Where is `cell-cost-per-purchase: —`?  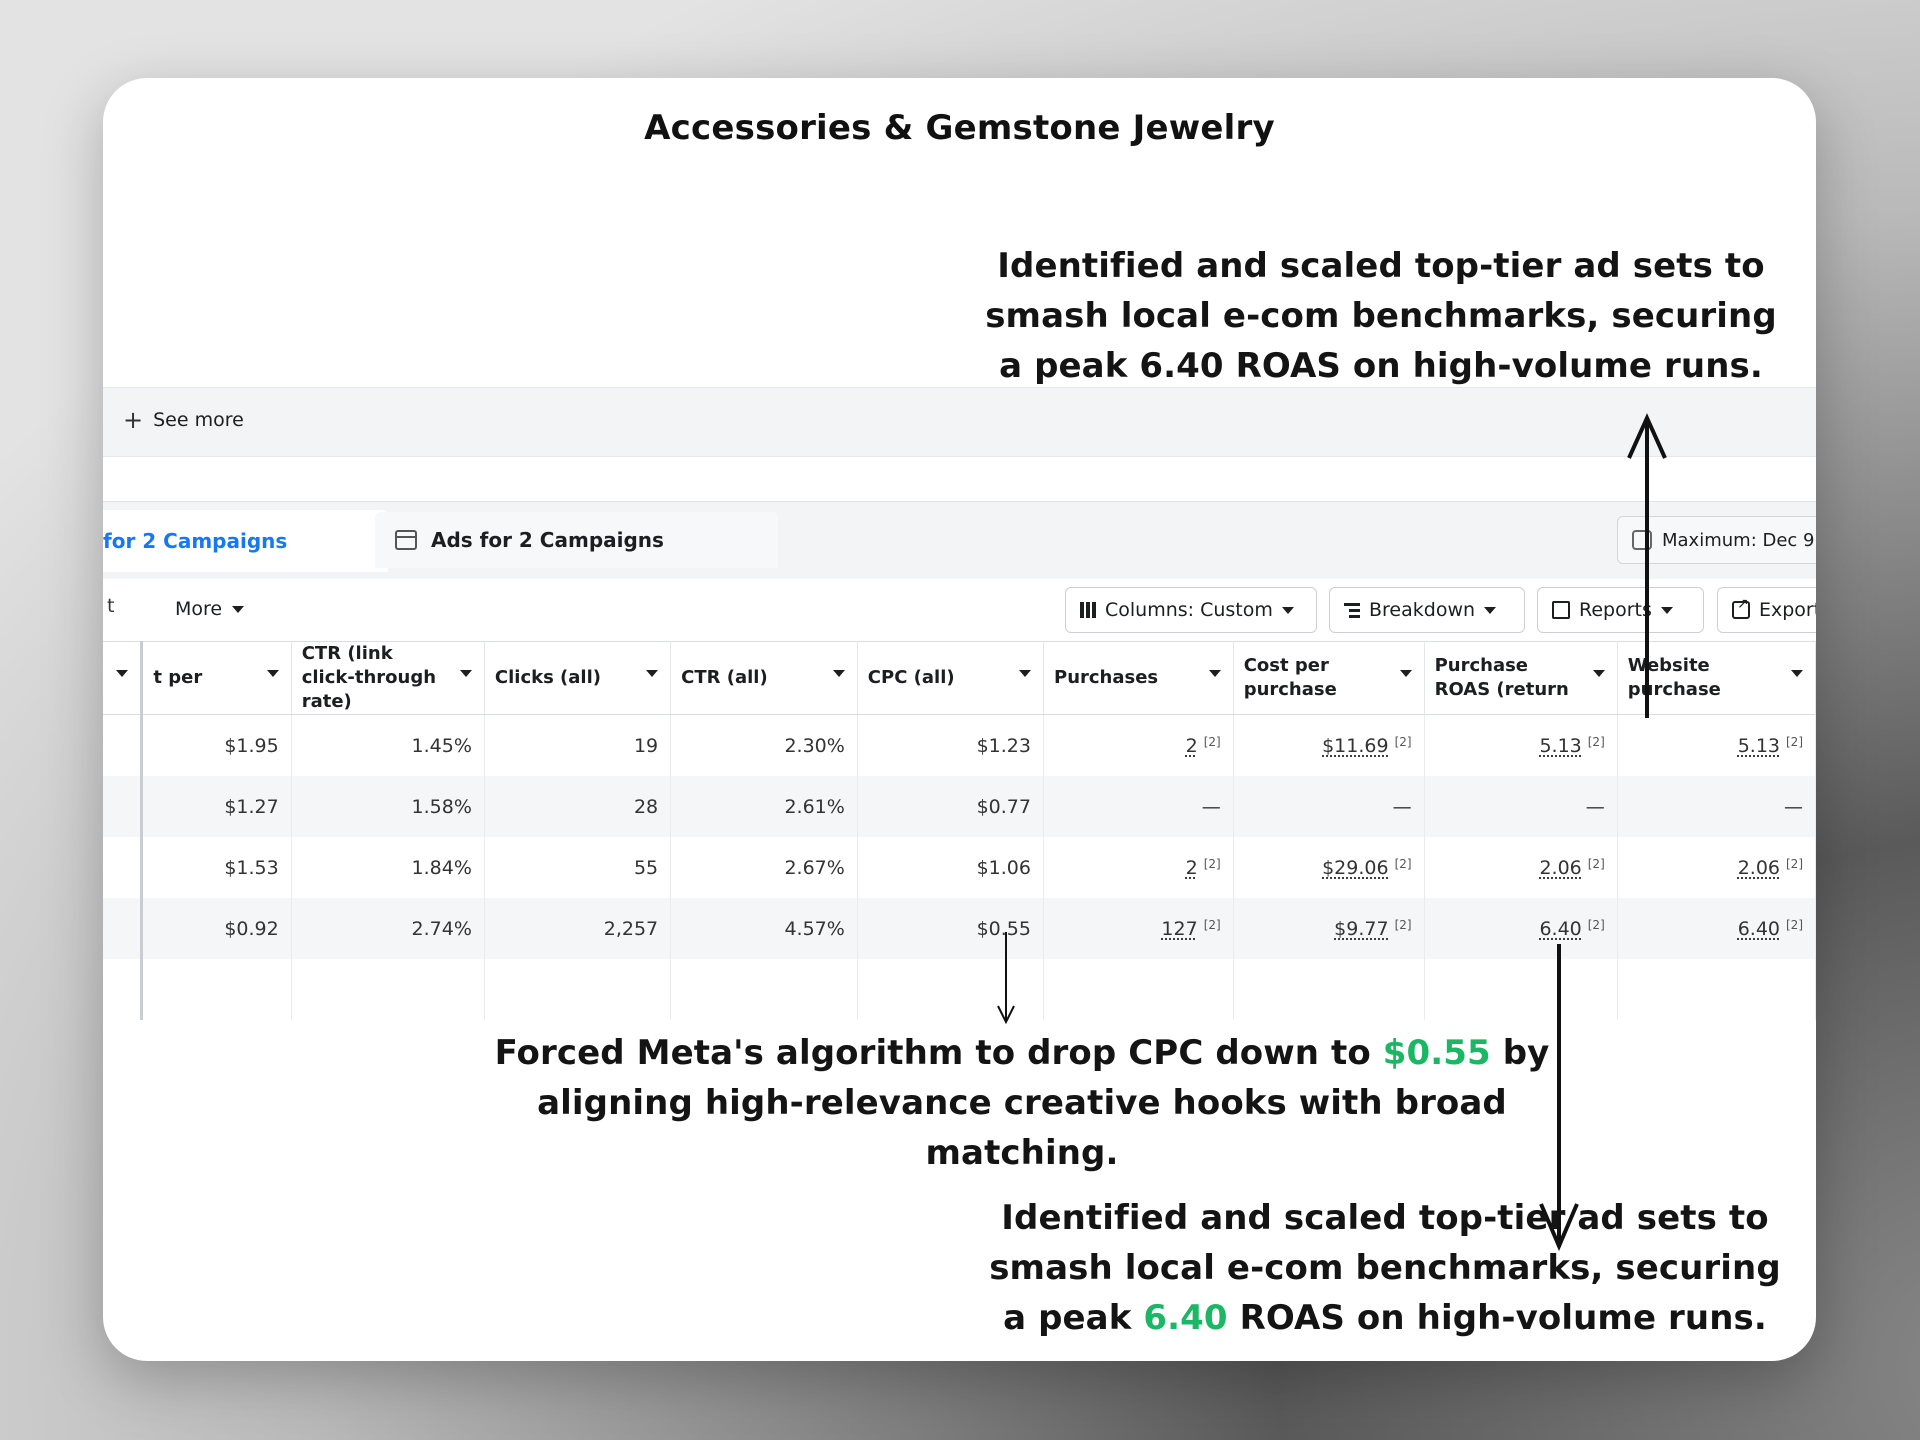
cell-cost-per-purchase: — is located at coordinates (1329, 806).